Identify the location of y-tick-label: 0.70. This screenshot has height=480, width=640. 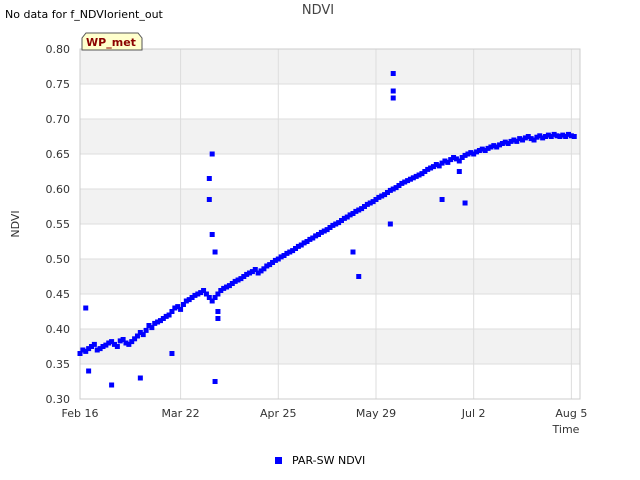
(58, 119).